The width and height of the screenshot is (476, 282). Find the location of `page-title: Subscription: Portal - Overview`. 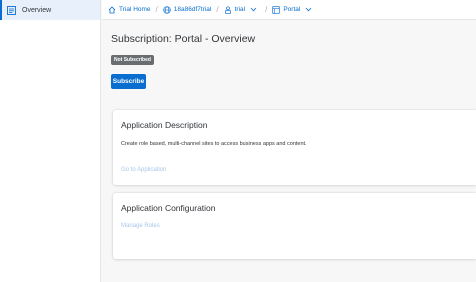

page-title: Subscription: Portal - Overview is located at coordinates (183, 39).